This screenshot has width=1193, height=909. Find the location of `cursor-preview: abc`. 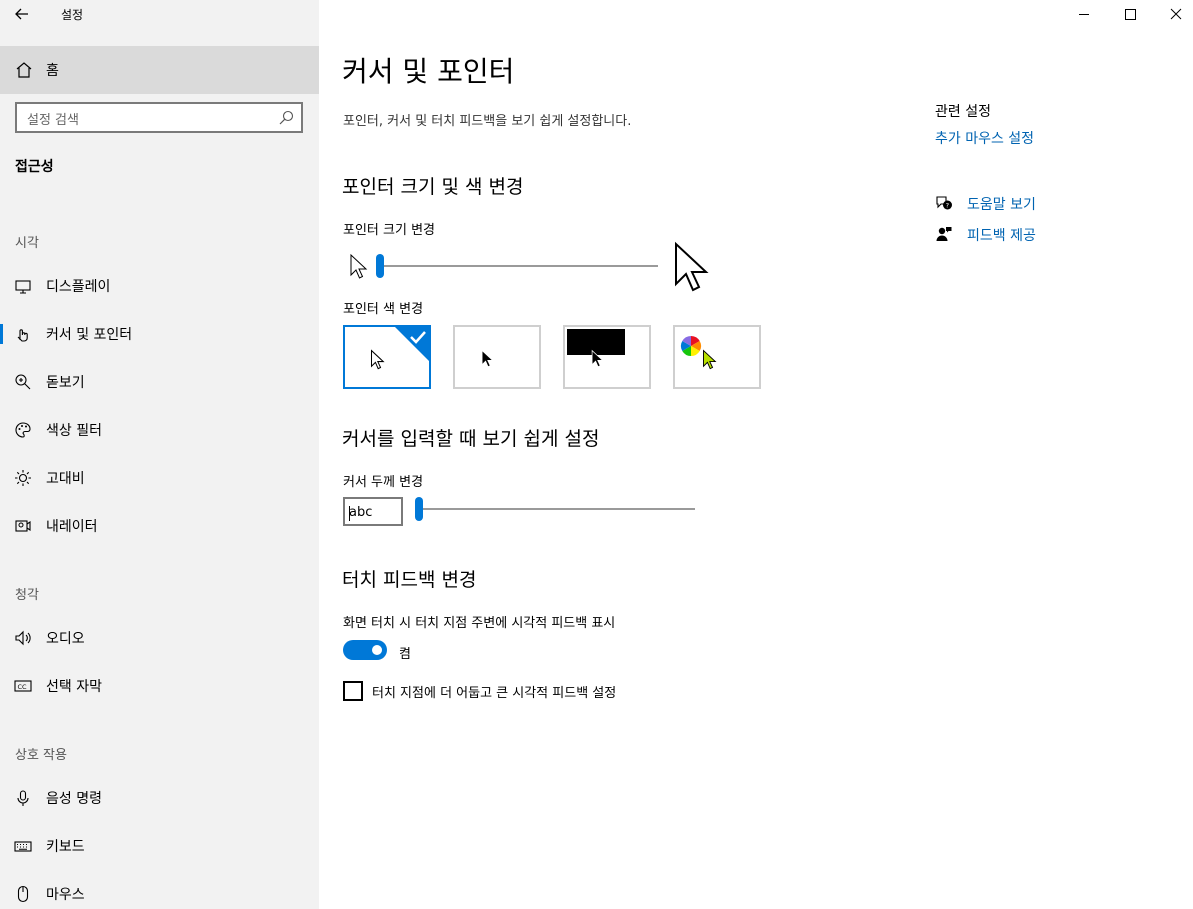

cursor-preview: abc is located at coordinates (373, 511).